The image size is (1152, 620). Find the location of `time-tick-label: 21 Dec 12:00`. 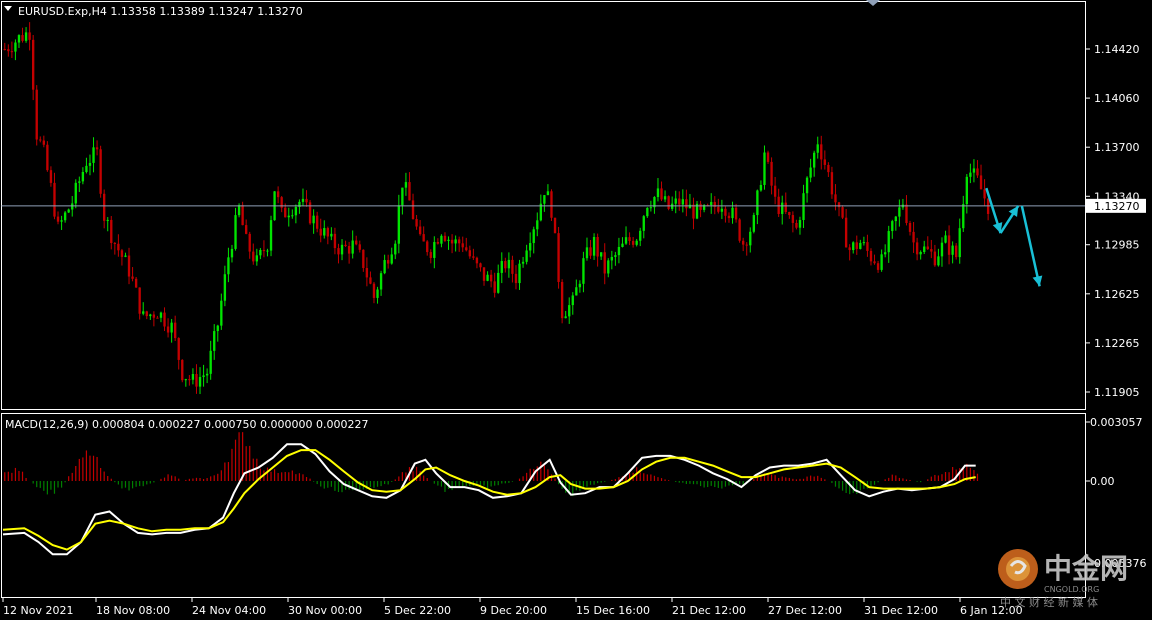

time-tick-label: 21 Dec 12:00 is located at coordinates (709, 610).